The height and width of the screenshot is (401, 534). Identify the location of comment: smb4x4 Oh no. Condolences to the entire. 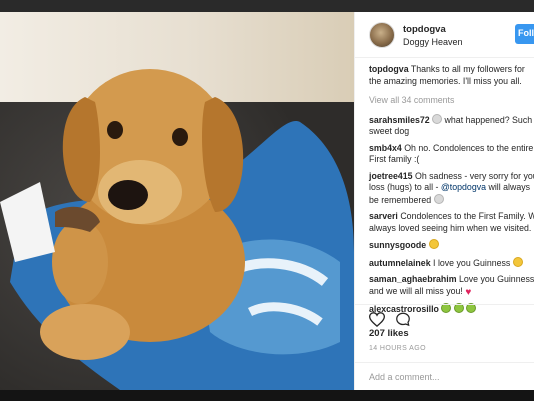
(444, 149).